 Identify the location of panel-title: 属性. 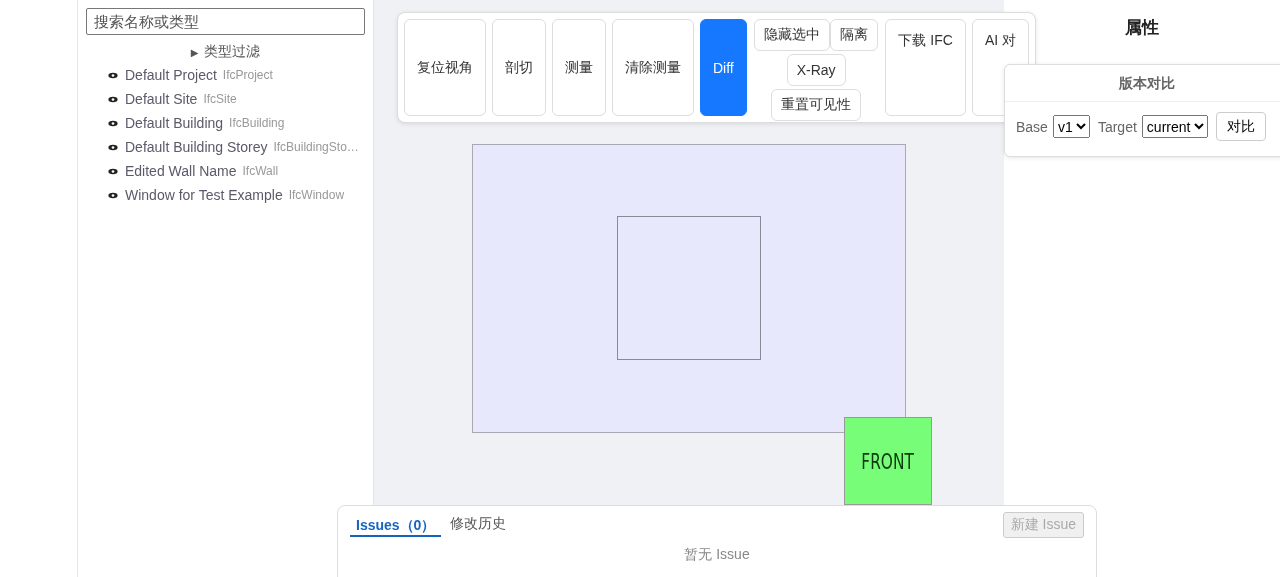
(1142, 28).